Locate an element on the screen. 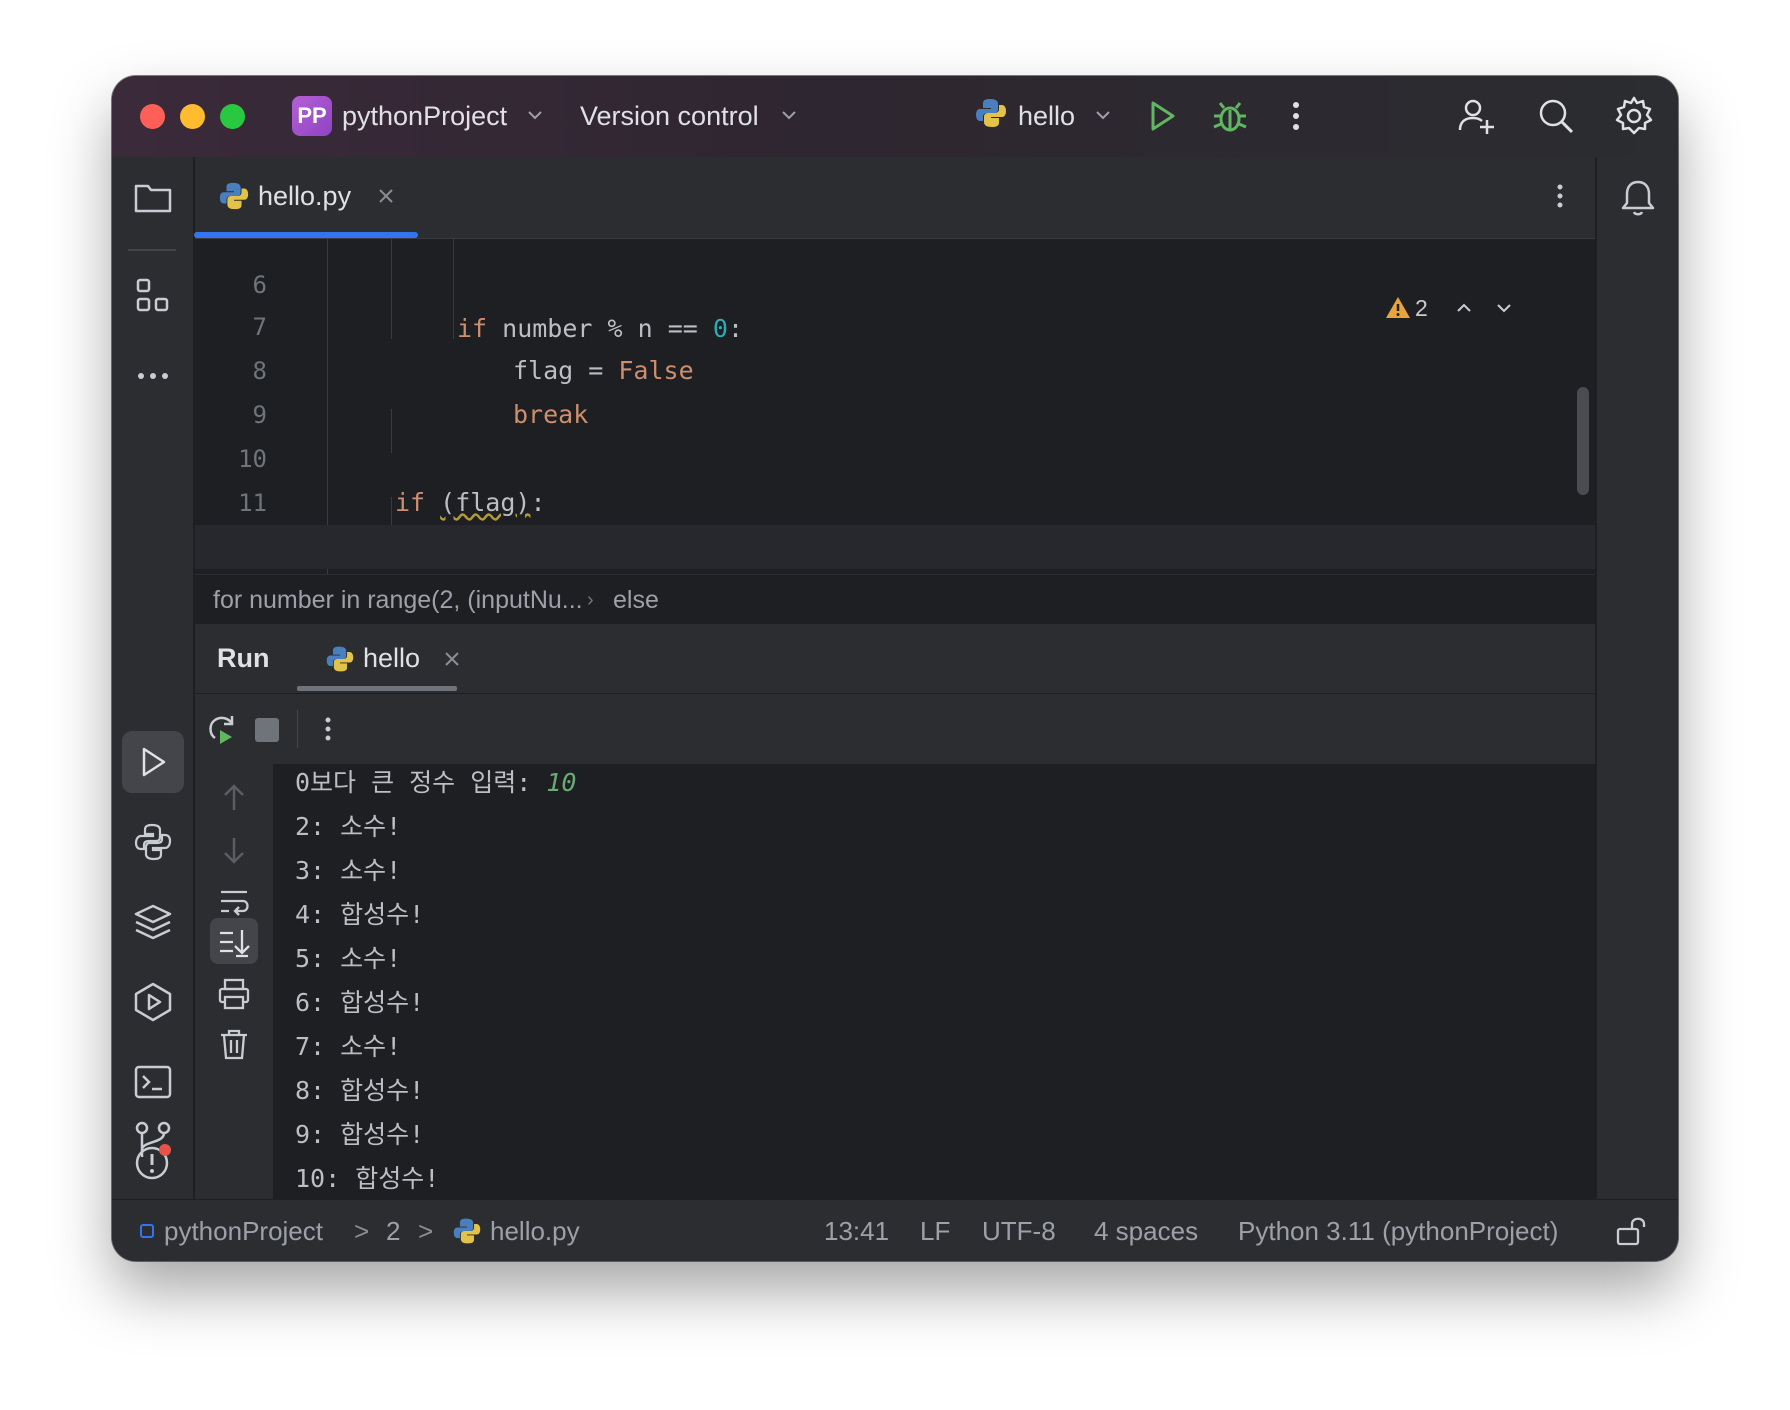 This screenshot has width=1790, height=1410. code-line: 12 else: is located at coordinates (895, 521).